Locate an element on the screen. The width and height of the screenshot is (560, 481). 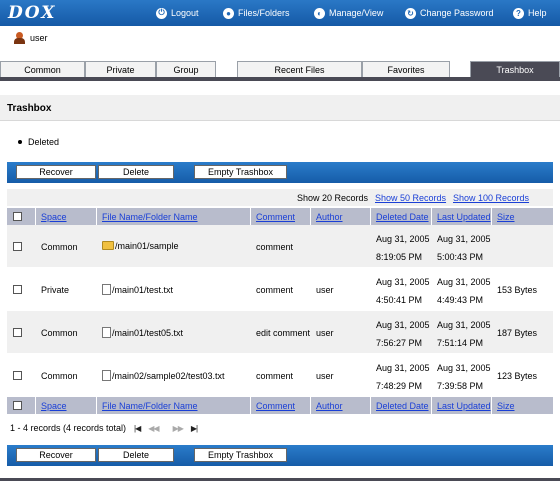
page-header: Trashbox is located at coordinates (280, 108).